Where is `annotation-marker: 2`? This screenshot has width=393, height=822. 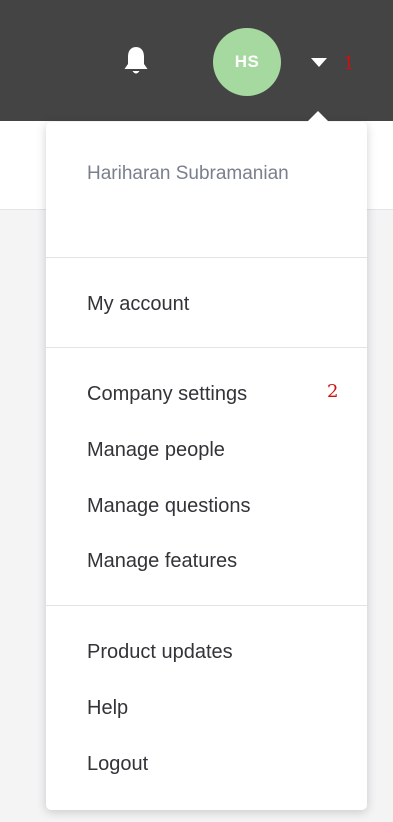 annotation-marker: 2 is located at coordinates (333, 391).